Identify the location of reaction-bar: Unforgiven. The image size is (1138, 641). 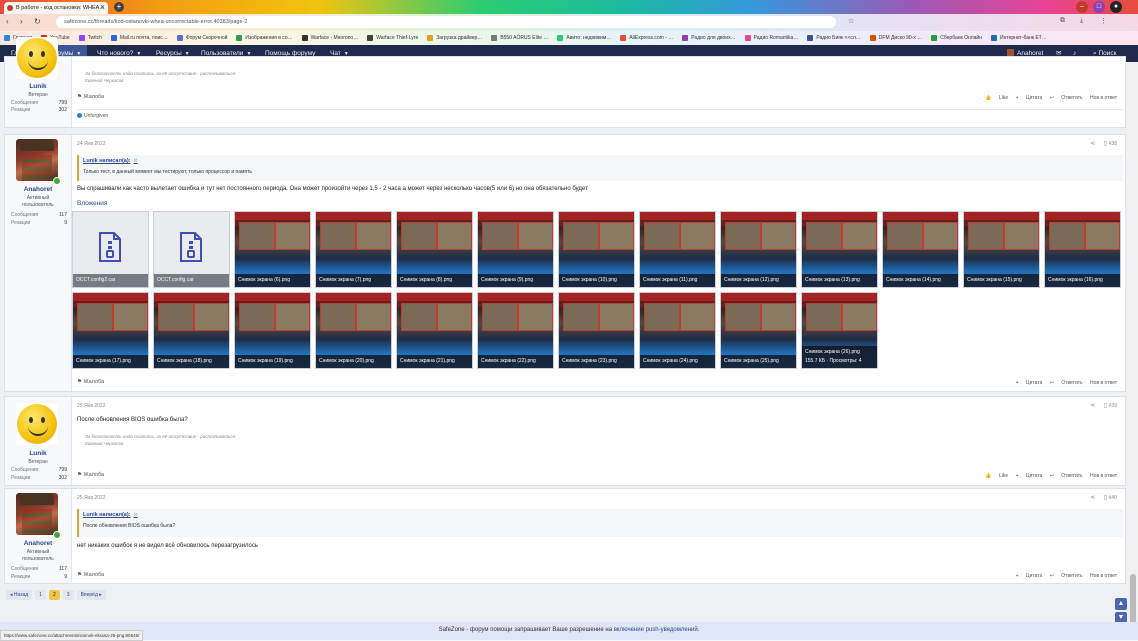
(600, 114).